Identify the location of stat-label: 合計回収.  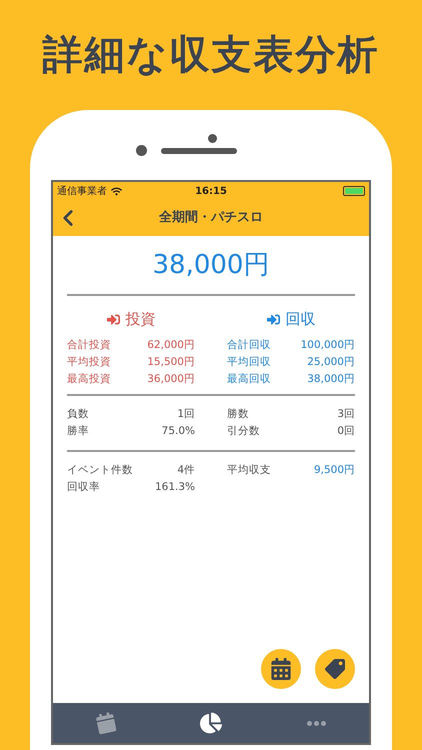
(249, 345).